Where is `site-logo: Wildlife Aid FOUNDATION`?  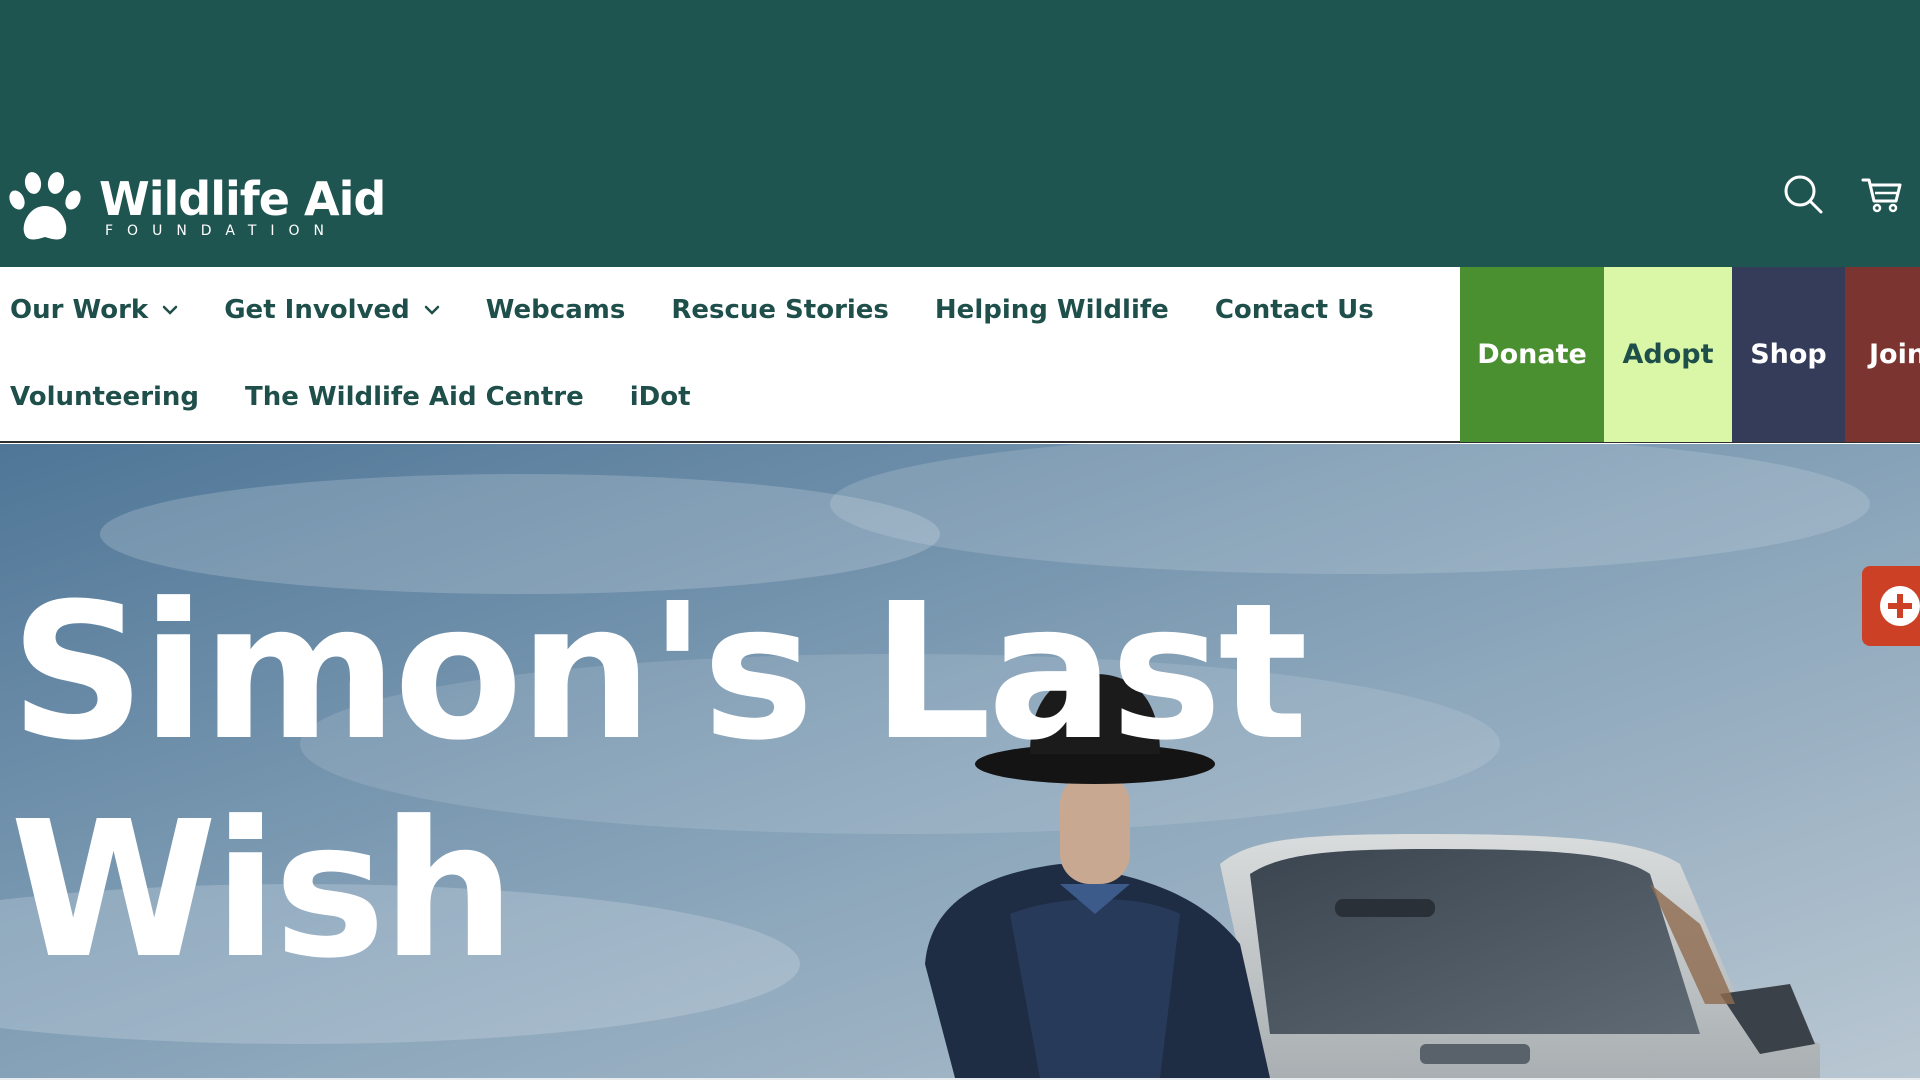 site-logo: Wildlife Aid FOUNDATION is located at coordinates (197, 207).